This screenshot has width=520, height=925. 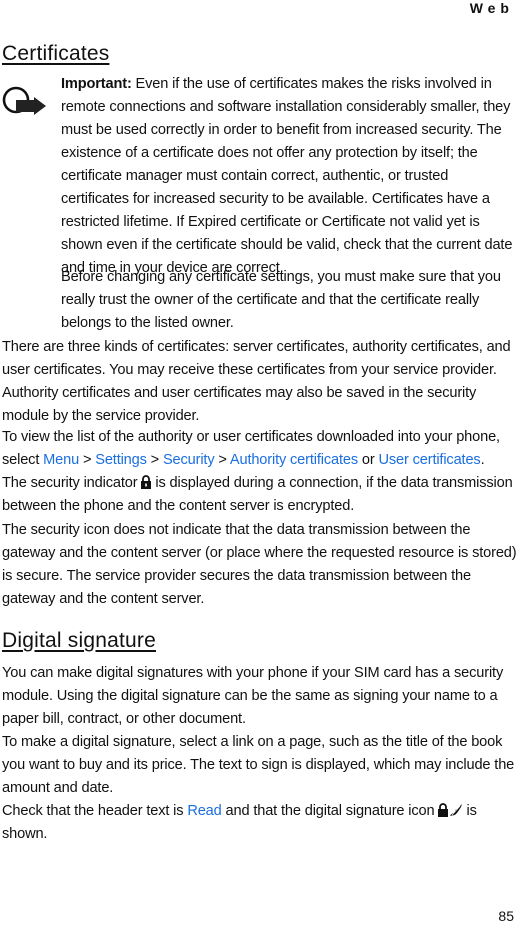 What do you see at coordinates (506, 916) in the screenshot?
I see `page-number: 85` at bounding box center [506, 916].